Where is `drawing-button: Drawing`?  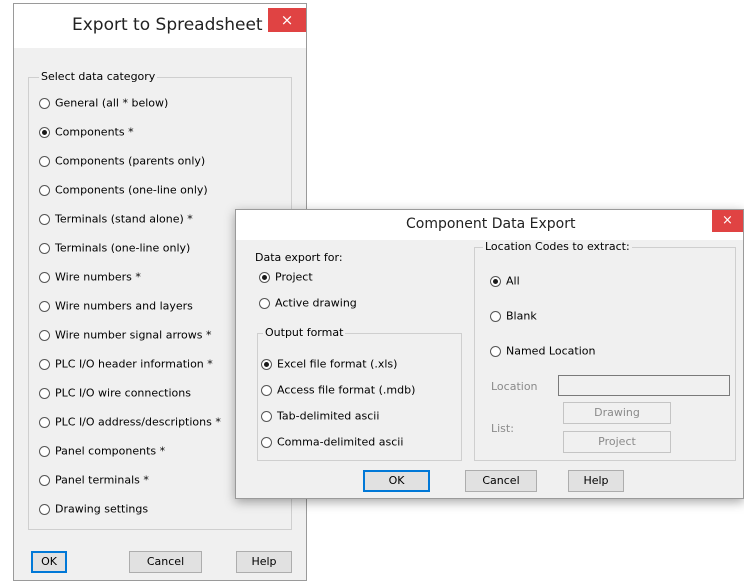 drawing-button: Drawing is located at coordinates (617, 413).